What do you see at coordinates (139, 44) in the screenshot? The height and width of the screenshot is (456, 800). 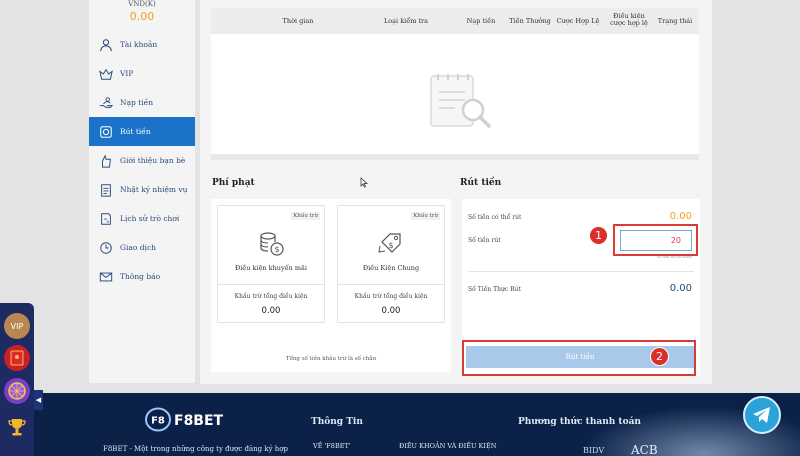 I see `sidebar-item-label: Tài khoản` at bounding box center [139, 44].